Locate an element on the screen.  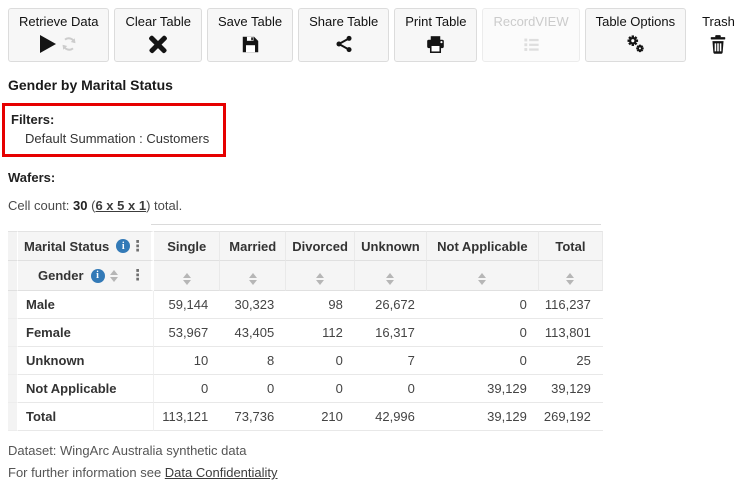
column-drop-zone-line is located at coordinates (376, 224).